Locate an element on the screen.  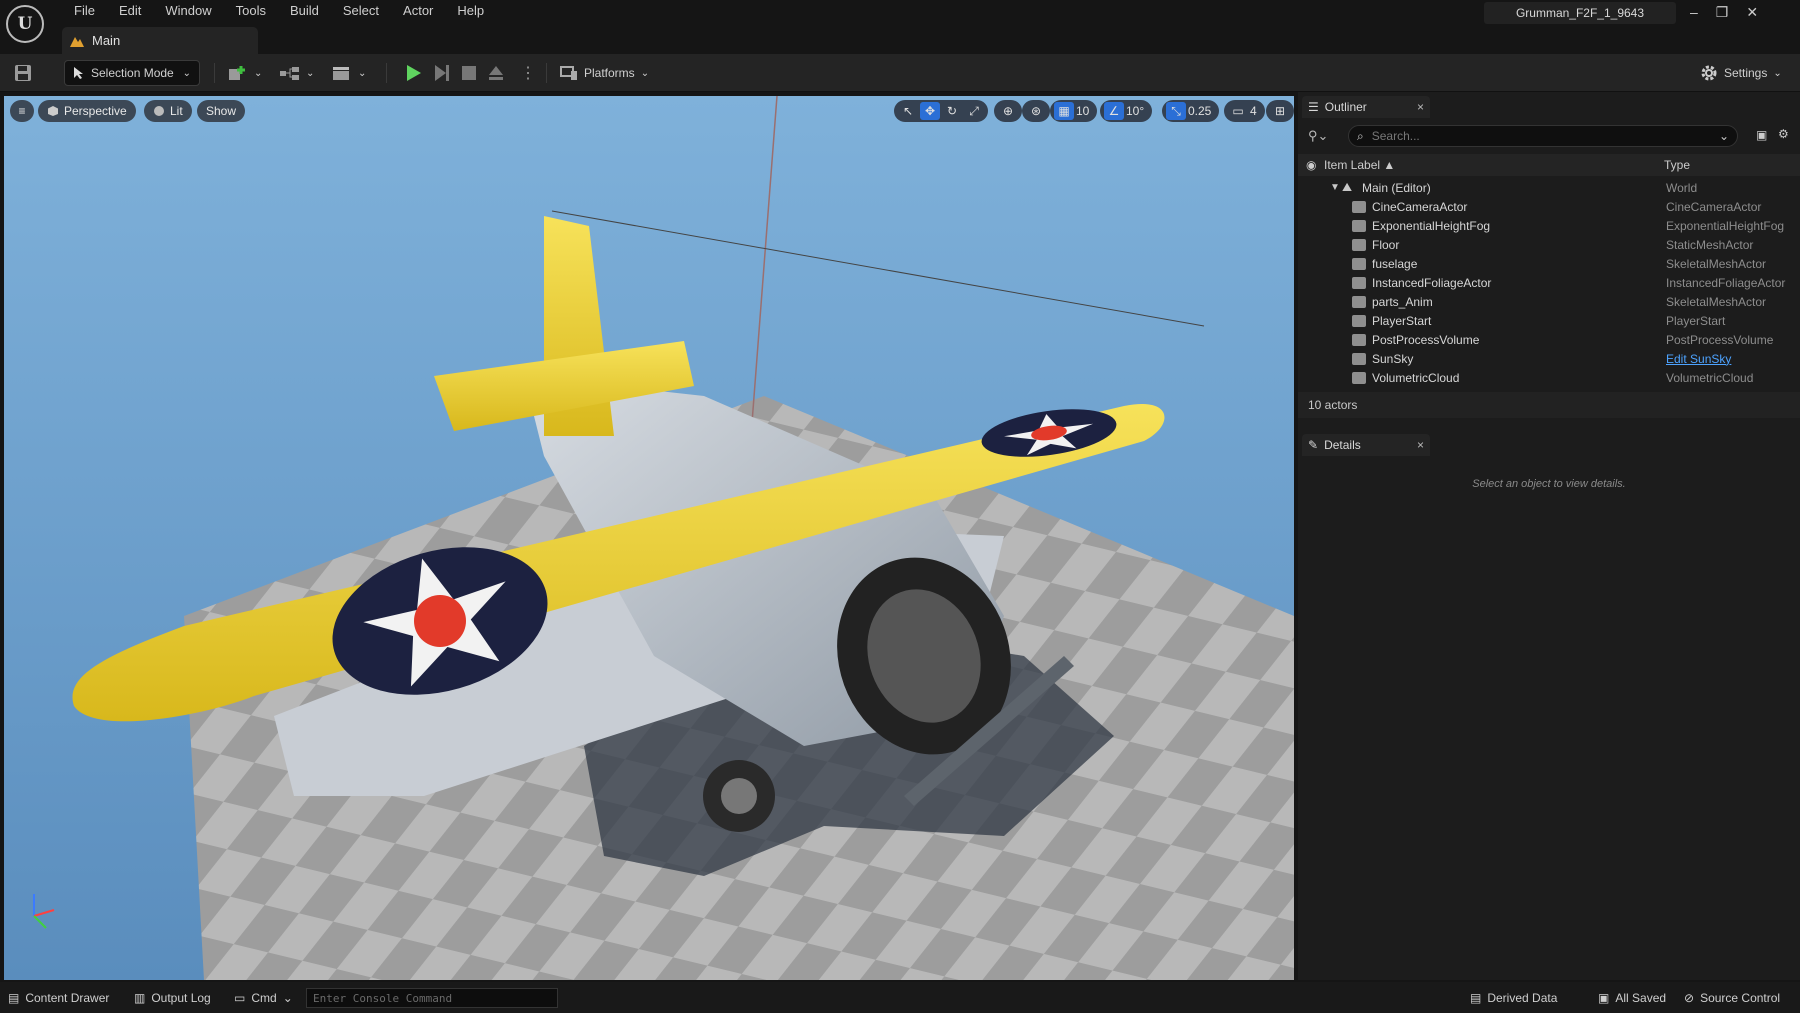
list-item: ExponentialHeightFog ExponentialHeightFog is located at coordinates (1549, 225).